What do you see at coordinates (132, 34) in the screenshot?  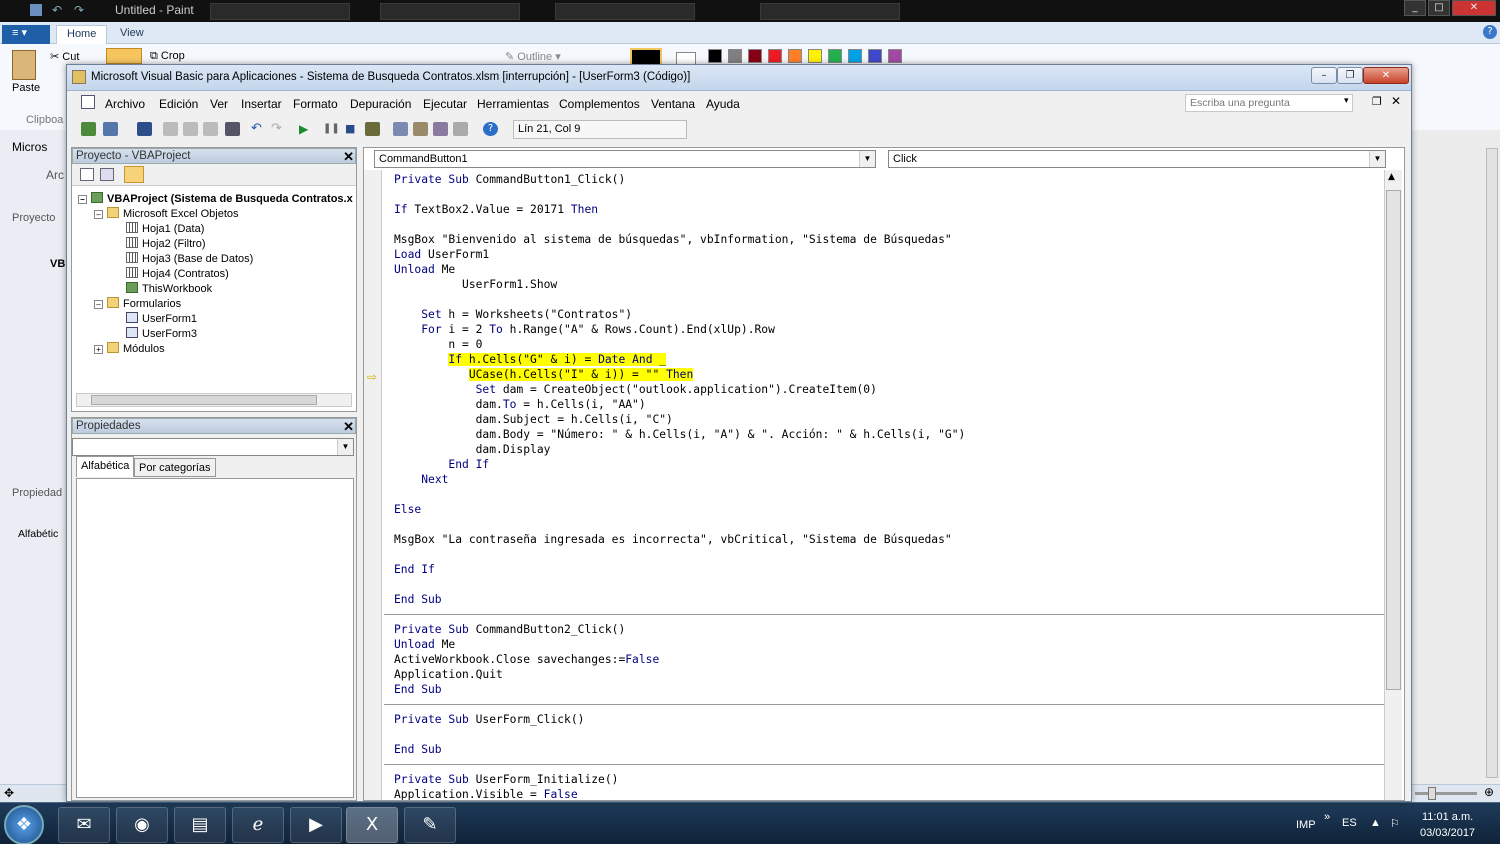 I see `tab-view: View` at bounding box center [132, 34].